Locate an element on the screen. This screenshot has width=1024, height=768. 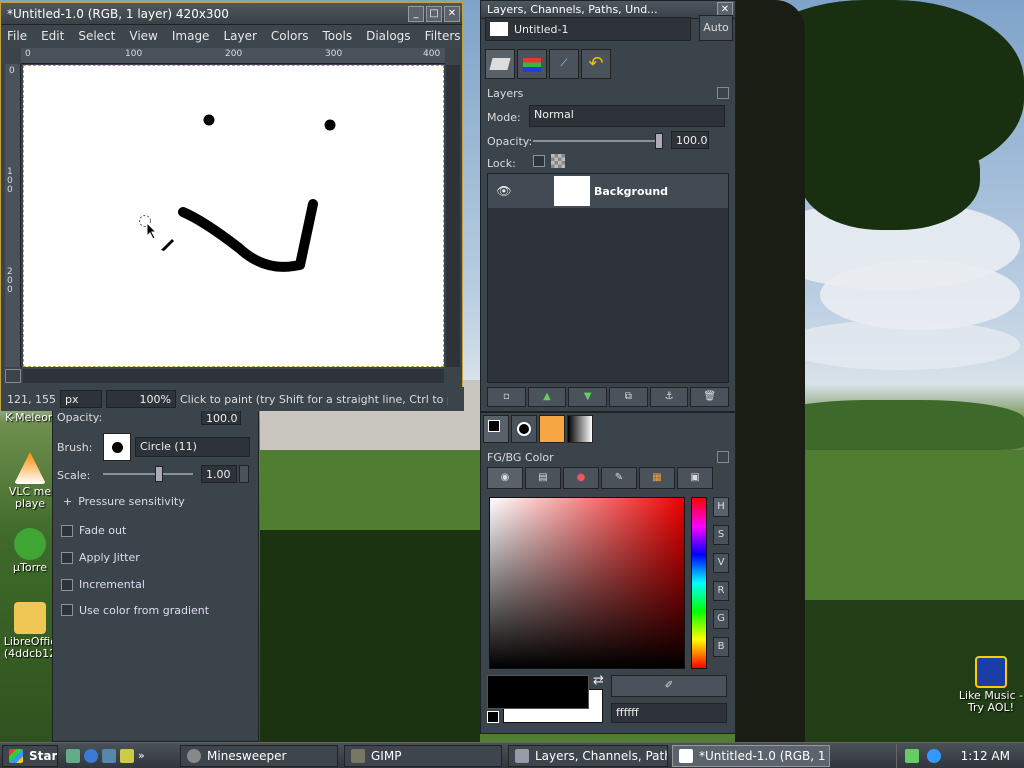
raise-layer-button: ▲ is located at coordinates (547, 397).